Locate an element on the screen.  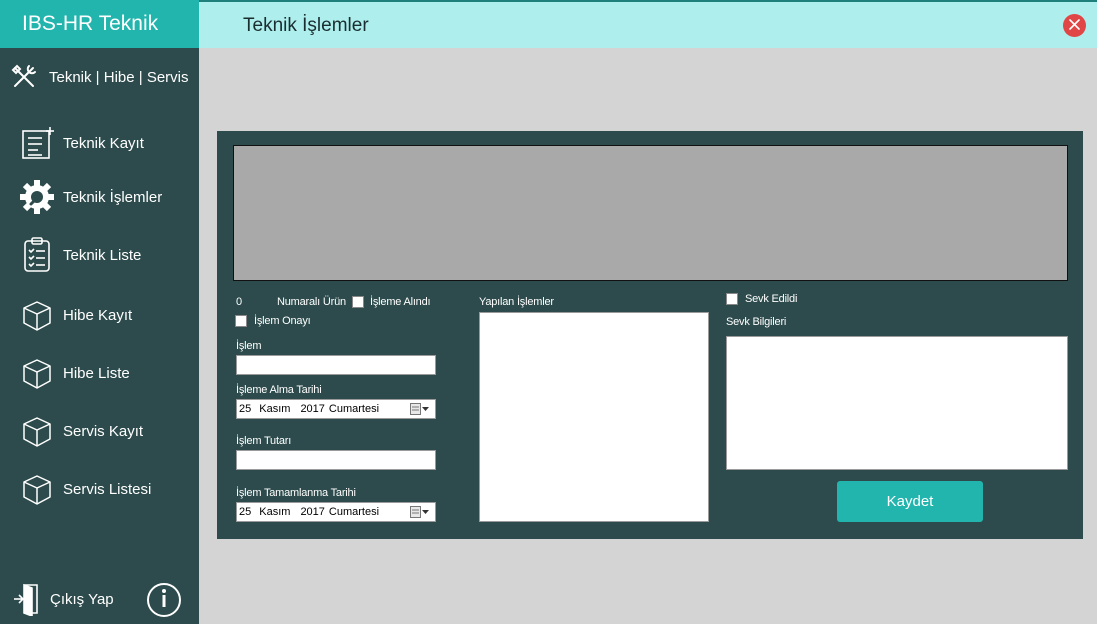
alma-tarihi-datepicker: 25 Kasım 2017 Cumartesi is located at coordinates (336, 409).